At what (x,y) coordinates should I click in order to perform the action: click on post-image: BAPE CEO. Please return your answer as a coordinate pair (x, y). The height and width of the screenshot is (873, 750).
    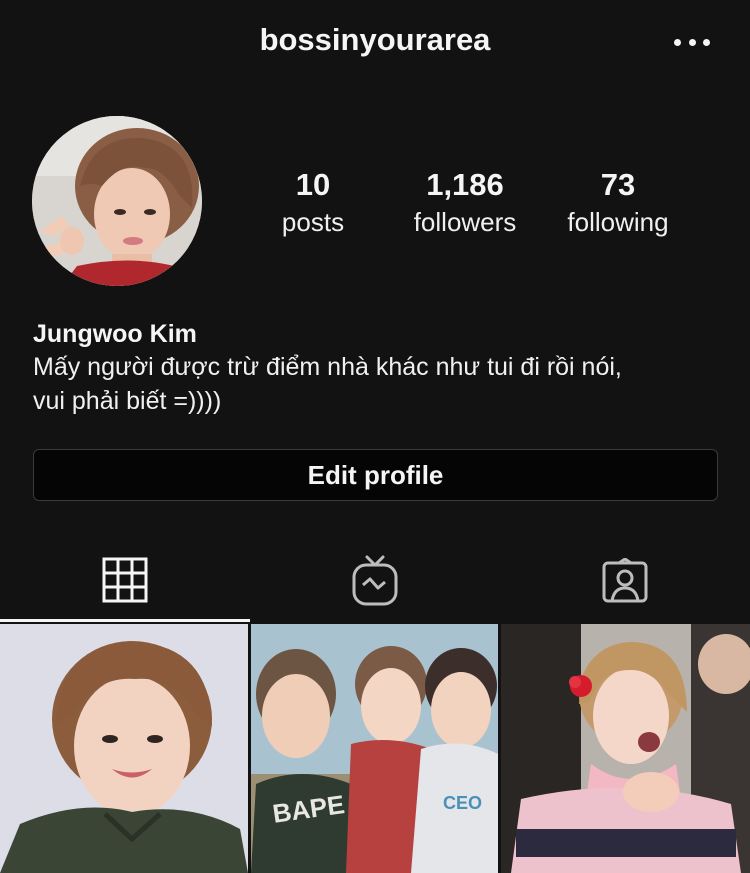
    Looking at the image, I should click on (374, 748).